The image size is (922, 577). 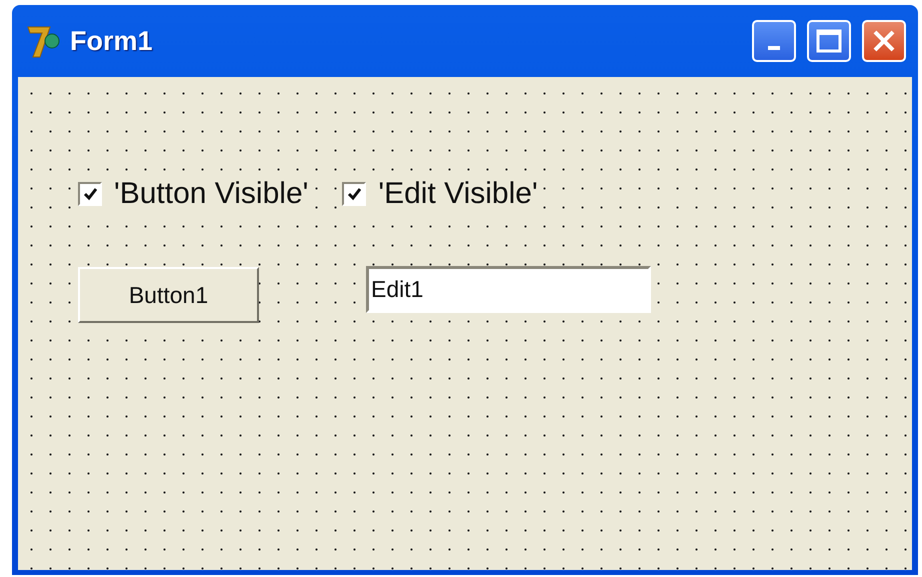 I want to click on maximize-button, so click(x=829, y=41).